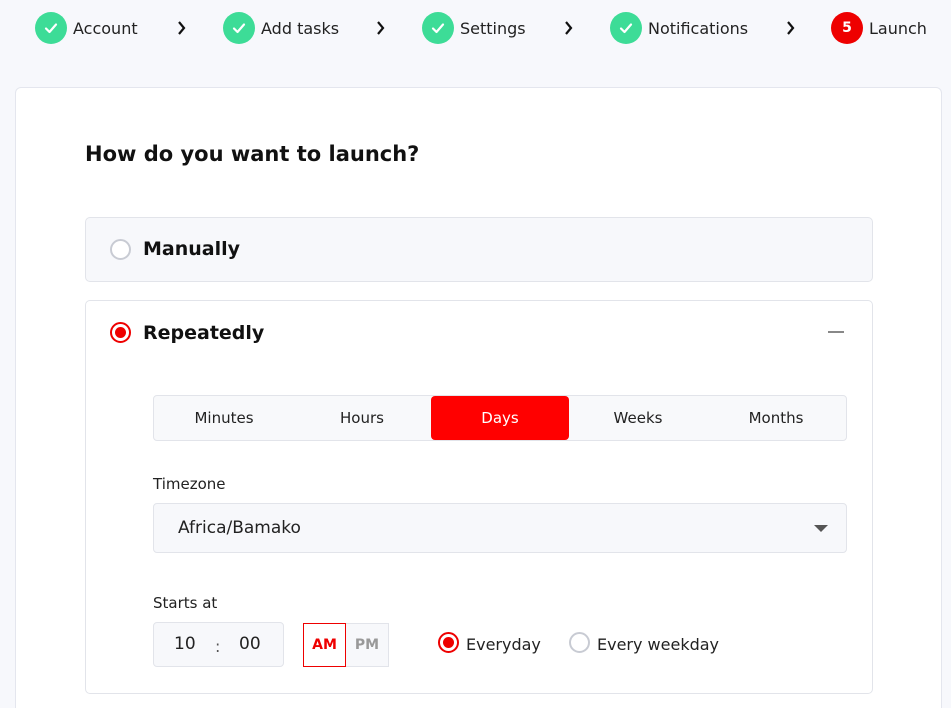 Image resolution: width=951 pixels, height=708 pixels. Describe the element at coordinates (224, 418) in the screenshot. I see `interval-minutes: Minutes` at that location.